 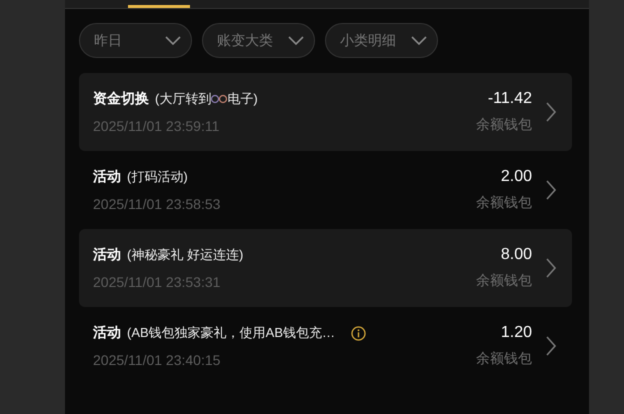 I want to click on record-row: 活动 (神秘豪礼 好运连连) 2025/11/01 23:53:31 8.00 余额钱包, so click(x=325, y=268).